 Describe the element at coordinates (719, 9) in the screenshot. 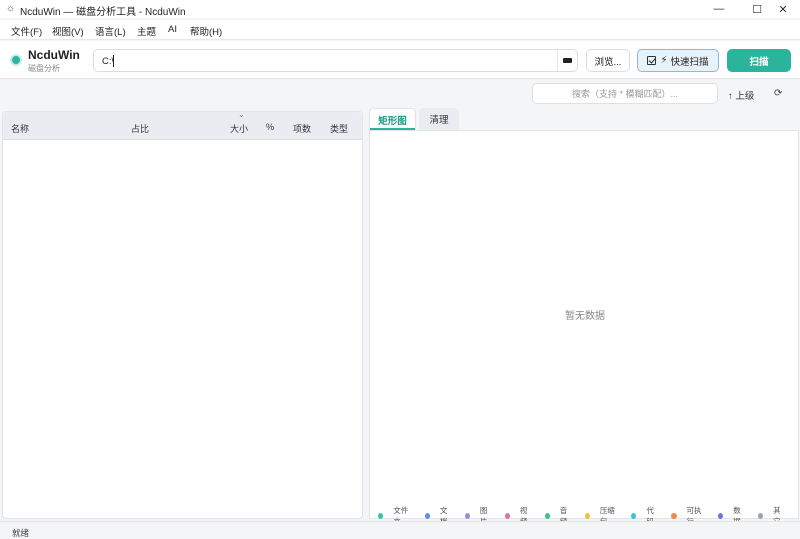

I see `minimize-button: —` at that location.